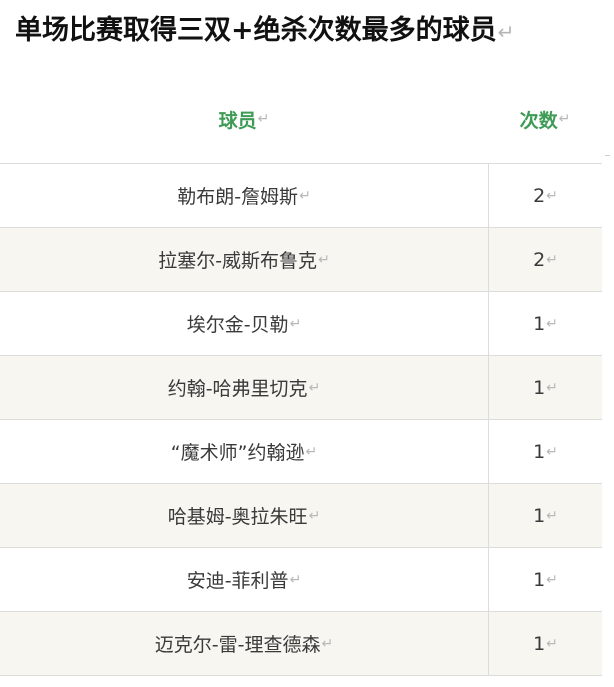 The image size is (614, 687). I want to click on player-cell: 哈基姆-奥拉朱旺 ↵, so click(244, 515).